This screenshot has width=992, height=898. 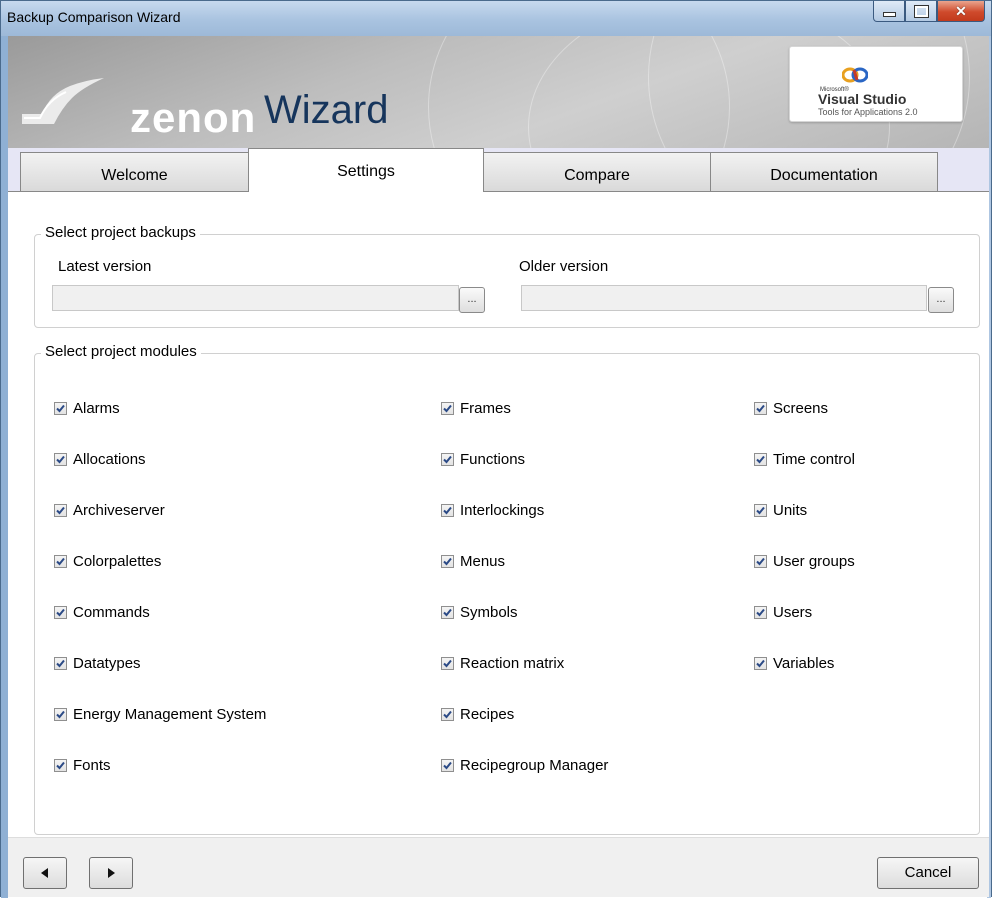 What do you see at coordinates (928, 873) in the screenshot?
I see `cancel-button: Cancel` at bounding box center [928, 873].